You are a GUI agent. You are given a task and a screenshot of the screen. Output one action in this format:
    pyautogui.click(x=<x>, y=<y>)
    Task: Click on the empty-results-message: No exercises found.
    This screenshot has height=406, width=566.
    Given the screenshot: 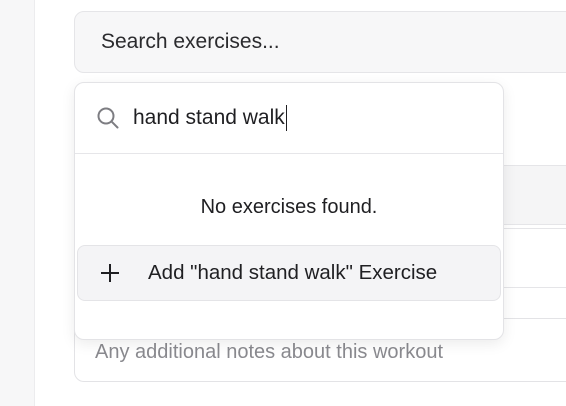 What is the action you would take?
    pyautogui.click(x=289, y=207)
    